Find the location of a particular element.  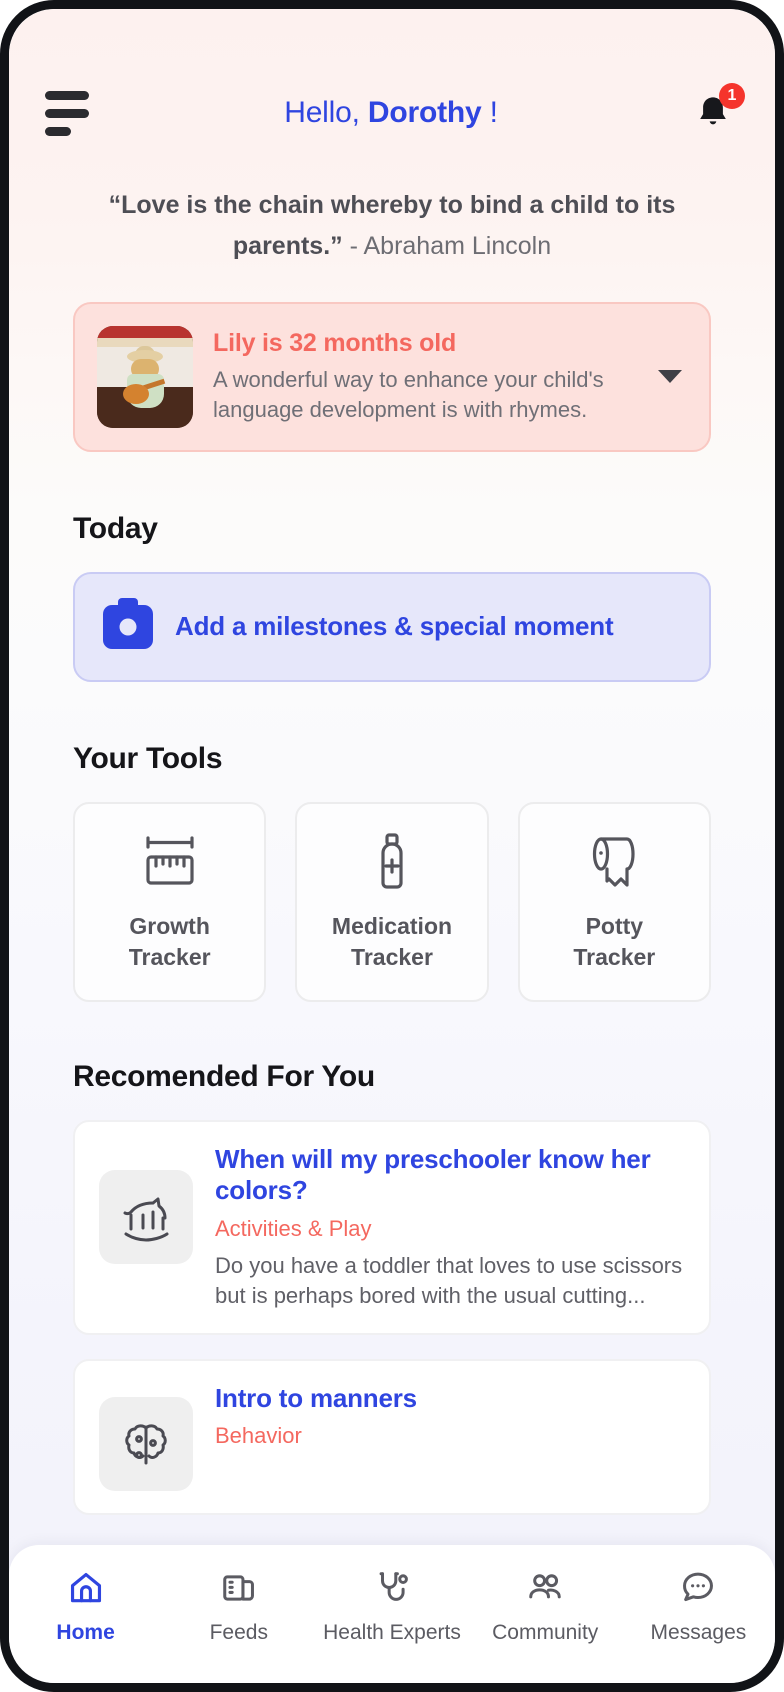

article-title: Intro to manners is located at coordinates (316, 1397).